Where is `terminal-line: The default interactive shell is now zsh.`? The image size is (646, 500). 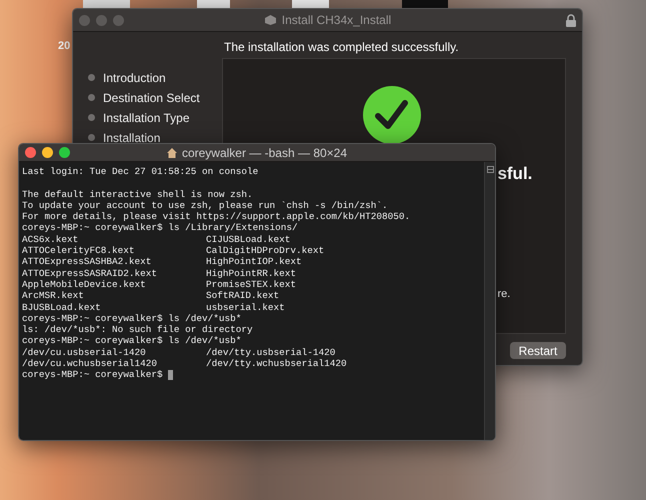 terminal-line: The default interactive shell is now zsh. is located at coordinates (137, 194).